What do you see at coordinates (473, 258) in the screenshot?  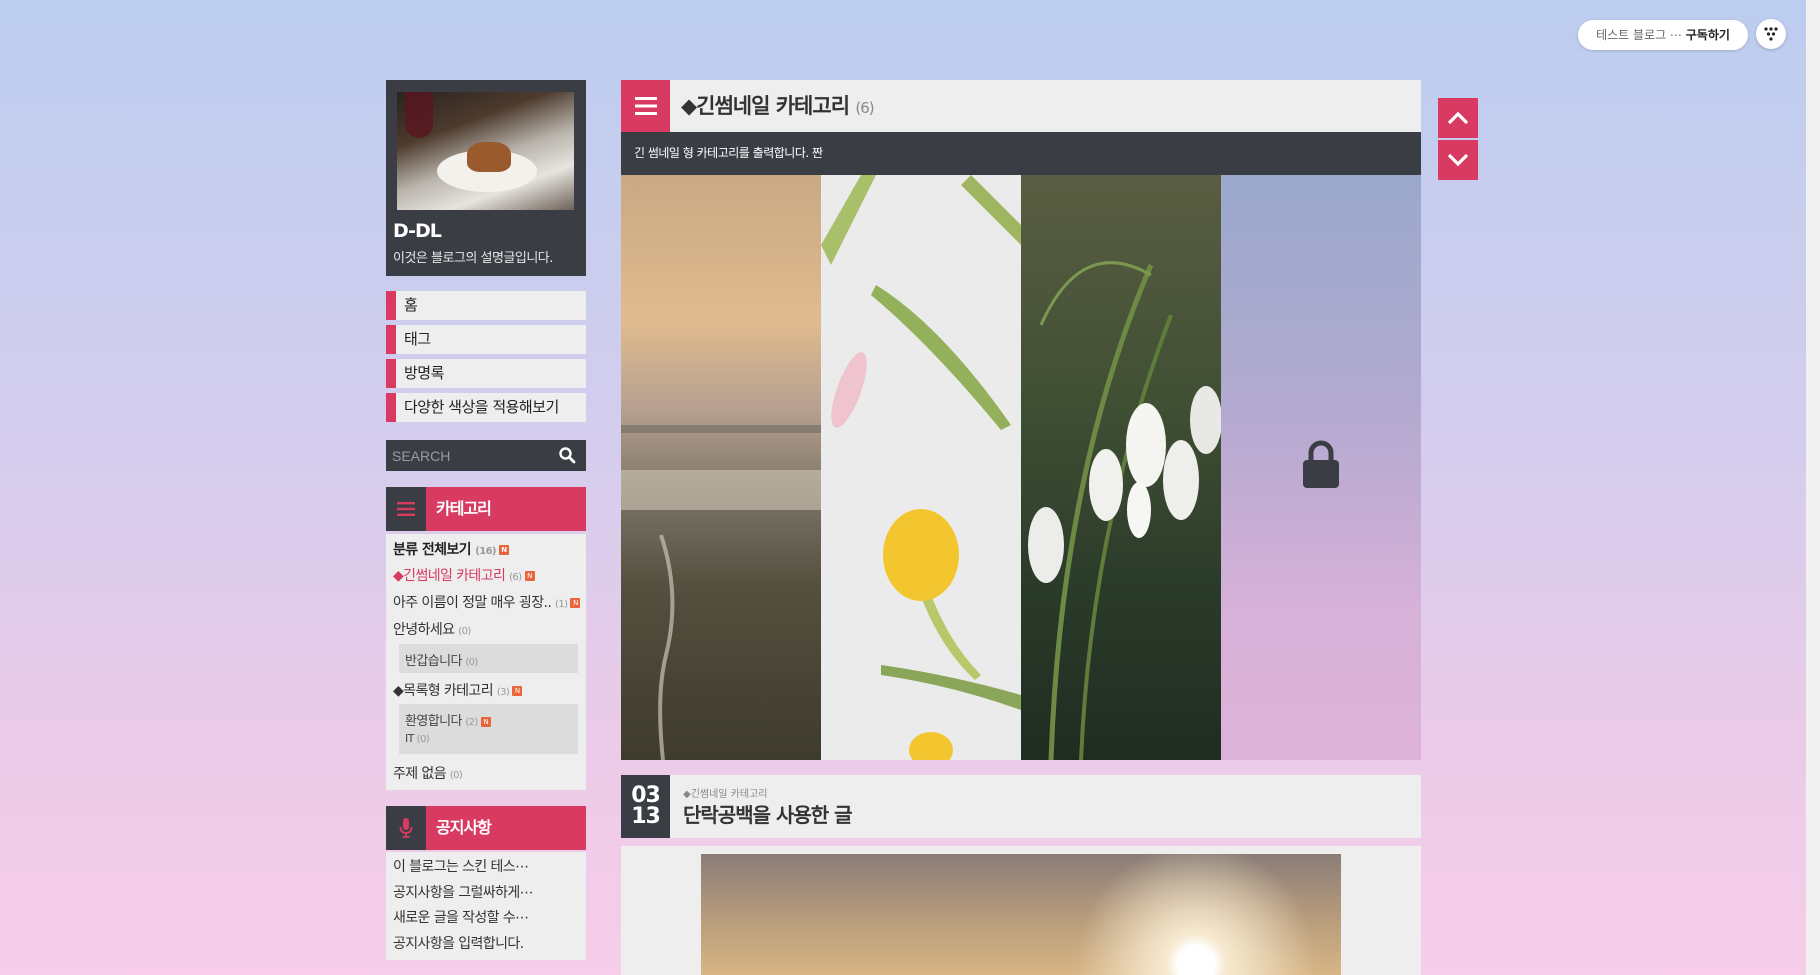 I see `blog-description: 이것은 블로그의 설명글입니다.` at bounding box center [473, 258].